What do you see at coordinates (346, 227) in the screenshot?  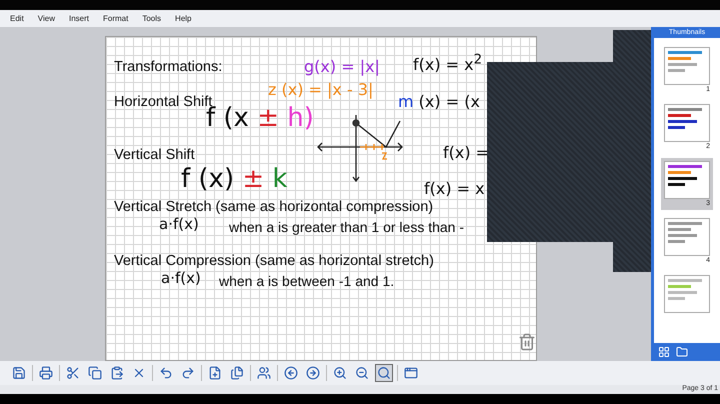 I see `note-text: when a is greater than 1 or less than -` at bounding box center [346, 227].